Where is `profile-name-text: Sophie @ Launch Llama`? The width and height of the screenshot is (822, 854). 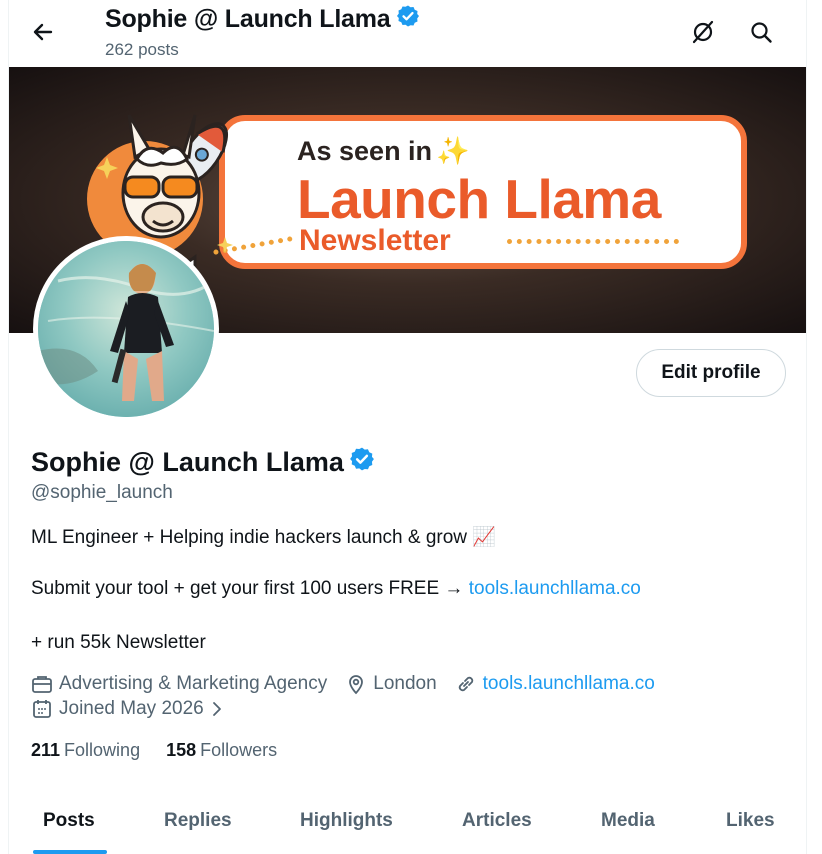
profile-name-text: Sophie @ Launch Llama is located at coordinates (187, 462).